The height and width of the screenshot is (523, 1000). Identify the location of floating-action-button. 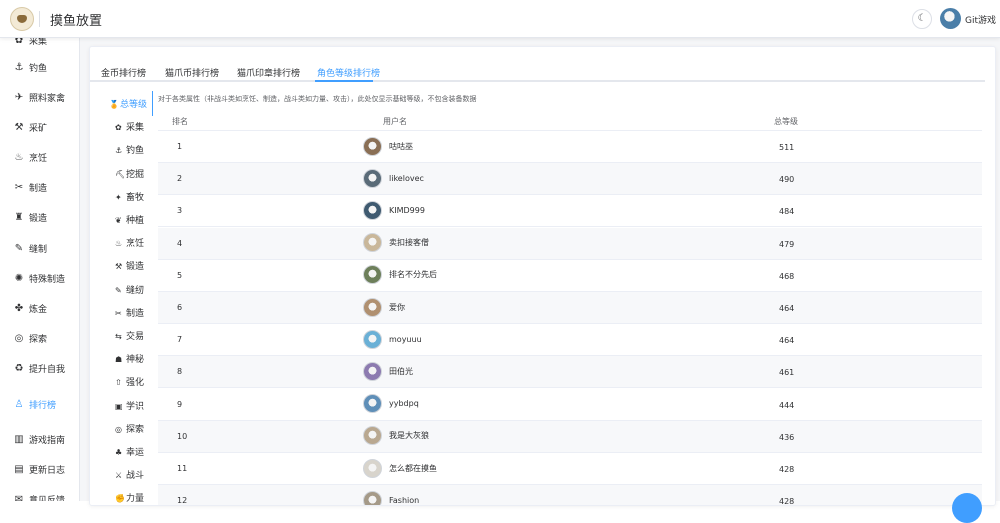
(967, 508).